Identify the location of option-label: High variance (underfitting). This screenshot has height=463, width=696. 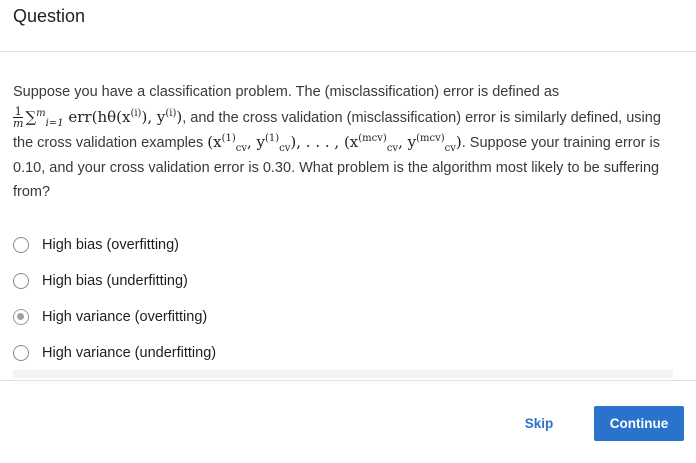
(129, 352).